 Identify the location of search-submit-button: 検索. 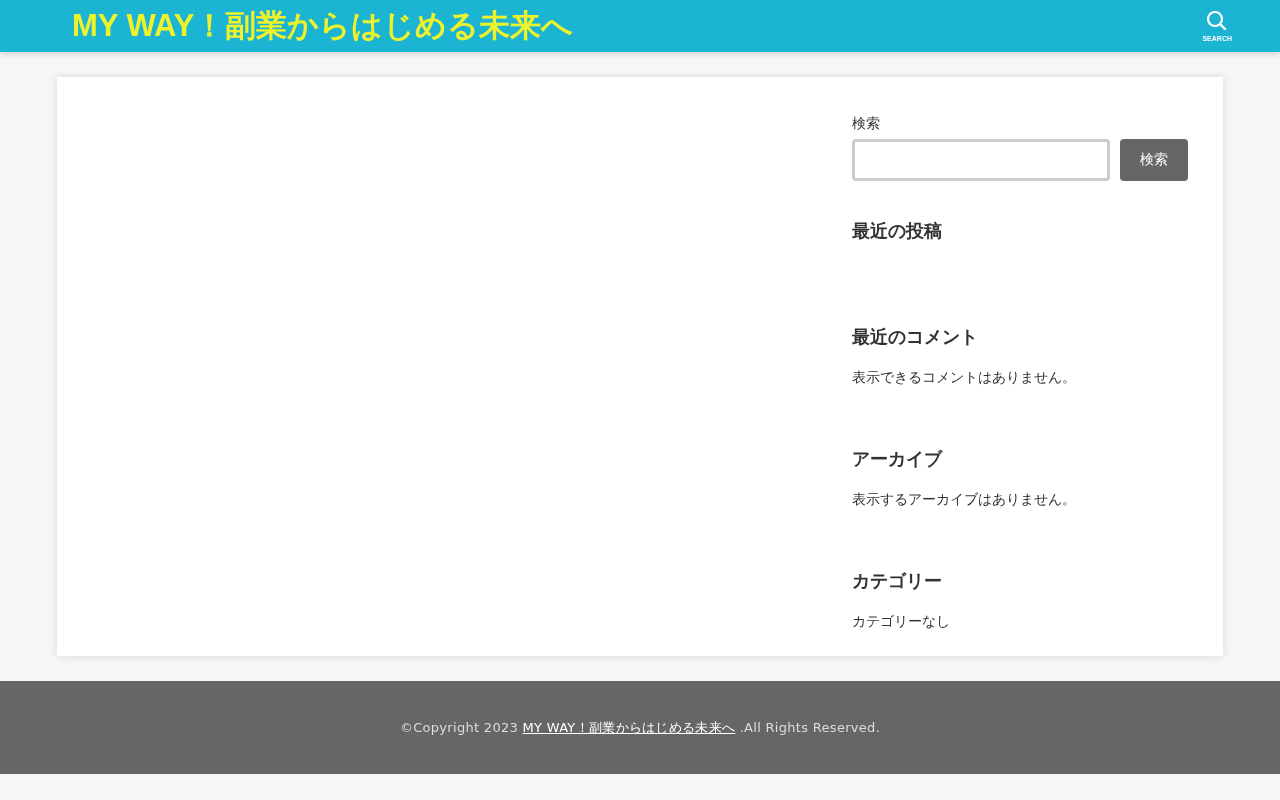
(1154, 160).